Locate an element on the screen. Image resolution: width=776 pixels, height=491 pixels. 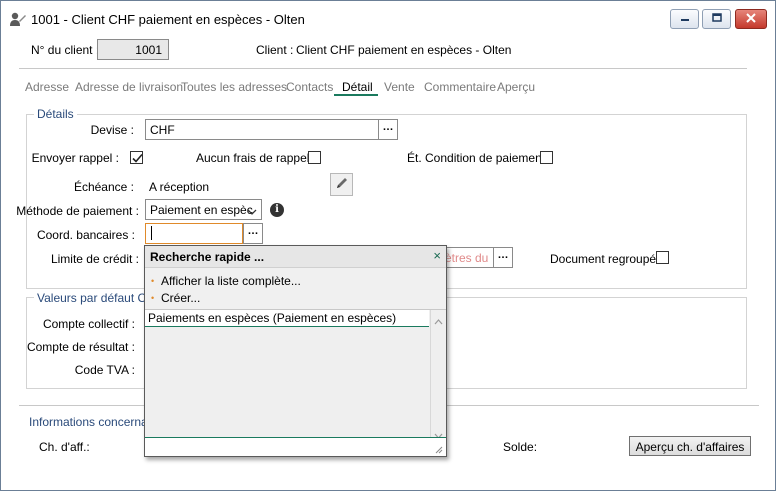
minimize-icon is located at coordinates (685, 19).